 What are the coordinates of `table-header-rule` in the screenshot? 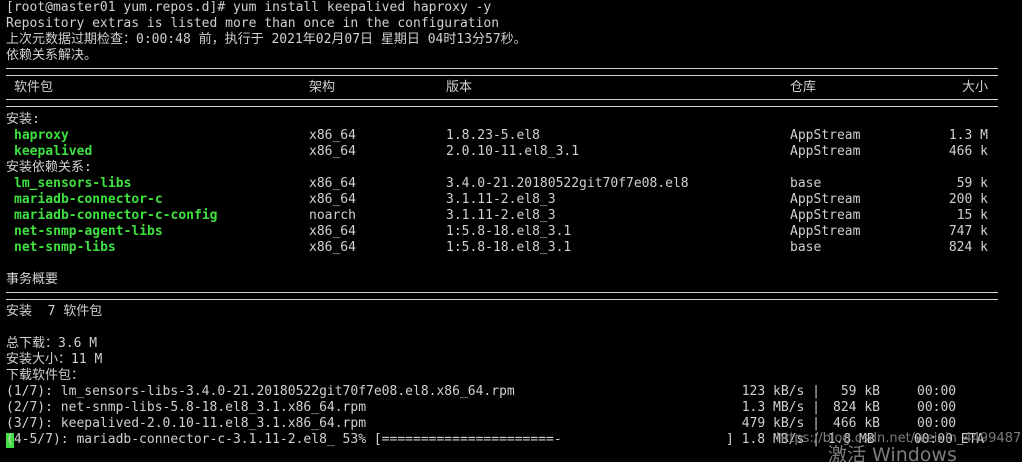 It's located at (502, 103).